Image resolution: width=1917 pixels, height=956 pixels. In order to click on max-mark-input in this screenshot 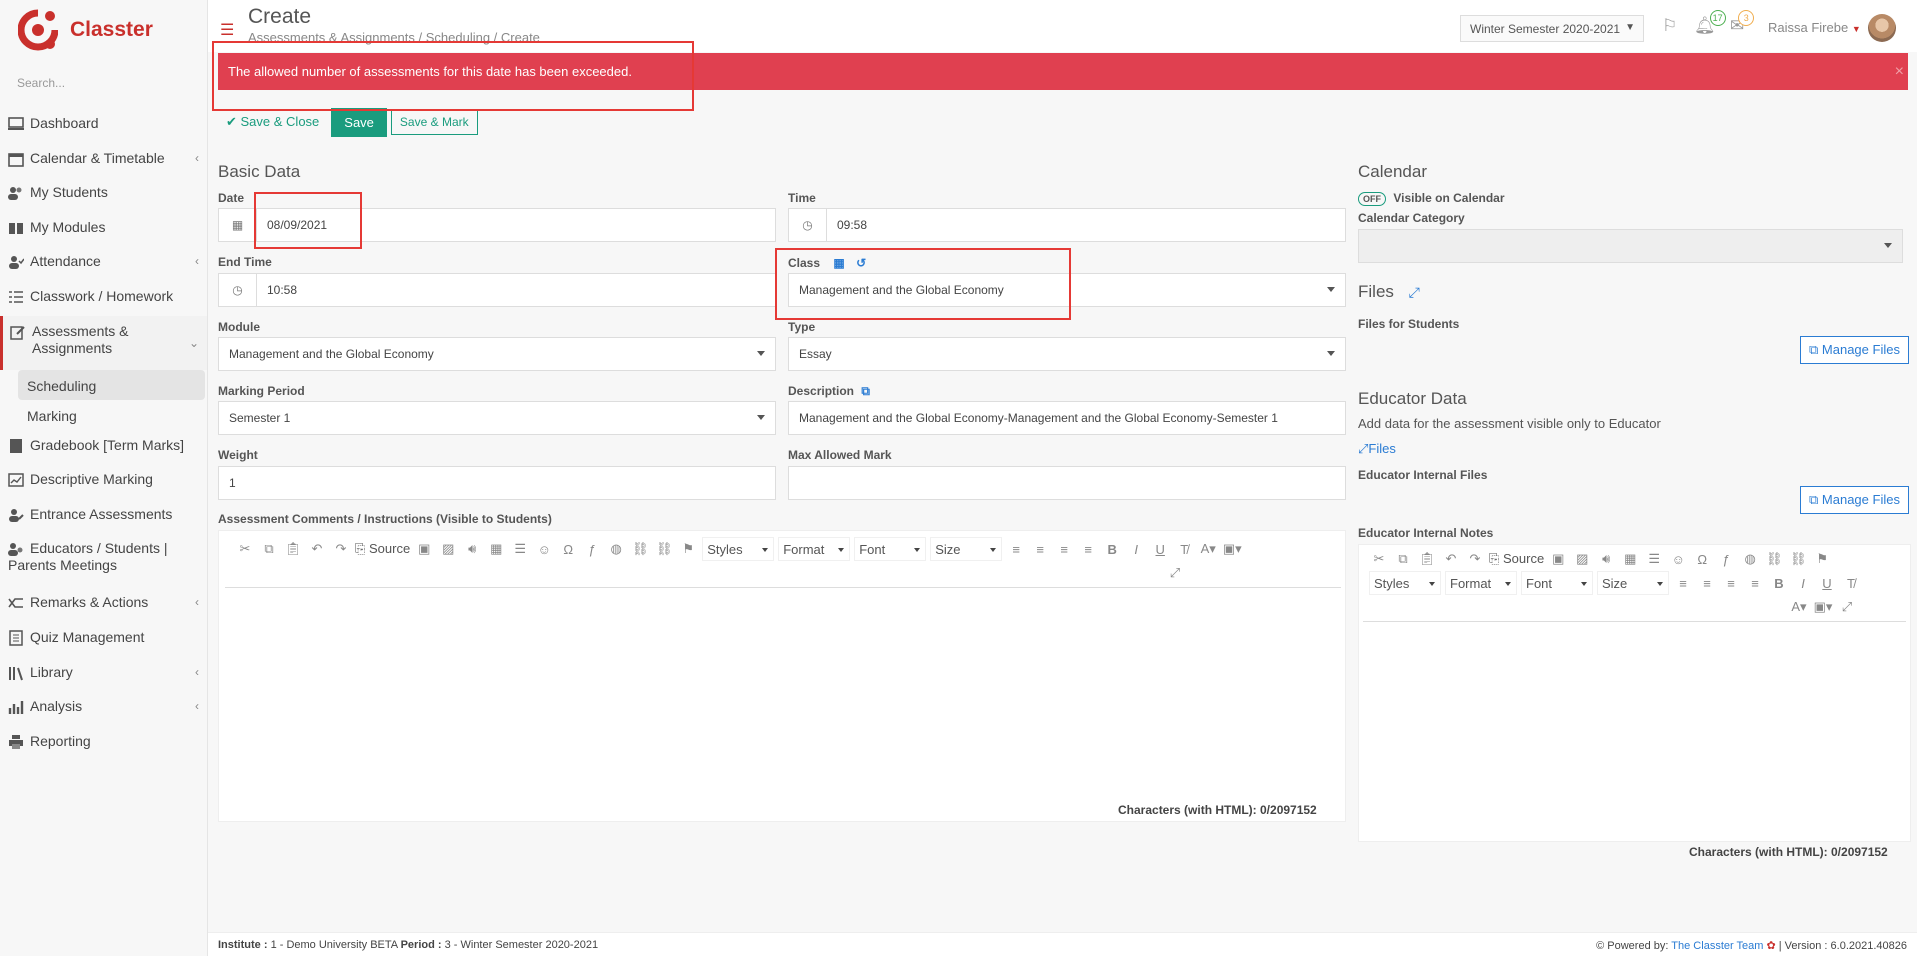, I will do `click(1067, 483)`.